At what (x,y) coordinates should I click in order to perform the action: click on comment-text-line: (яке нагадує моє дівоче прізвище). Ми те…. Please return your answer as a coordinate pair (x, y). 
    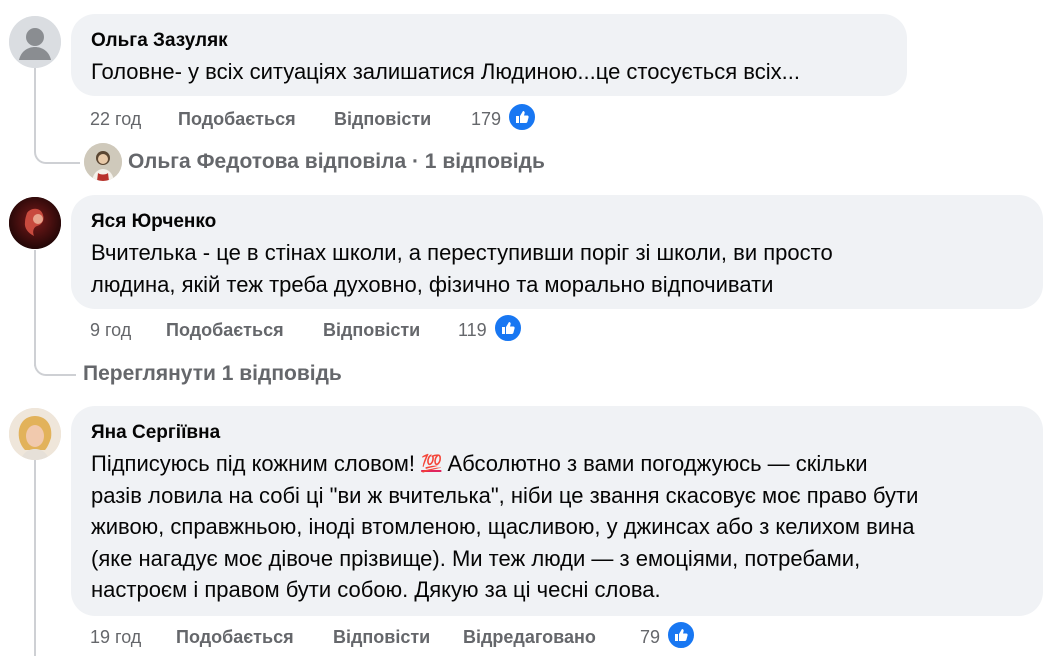
    Looking at the image, I should click on (476, 558).